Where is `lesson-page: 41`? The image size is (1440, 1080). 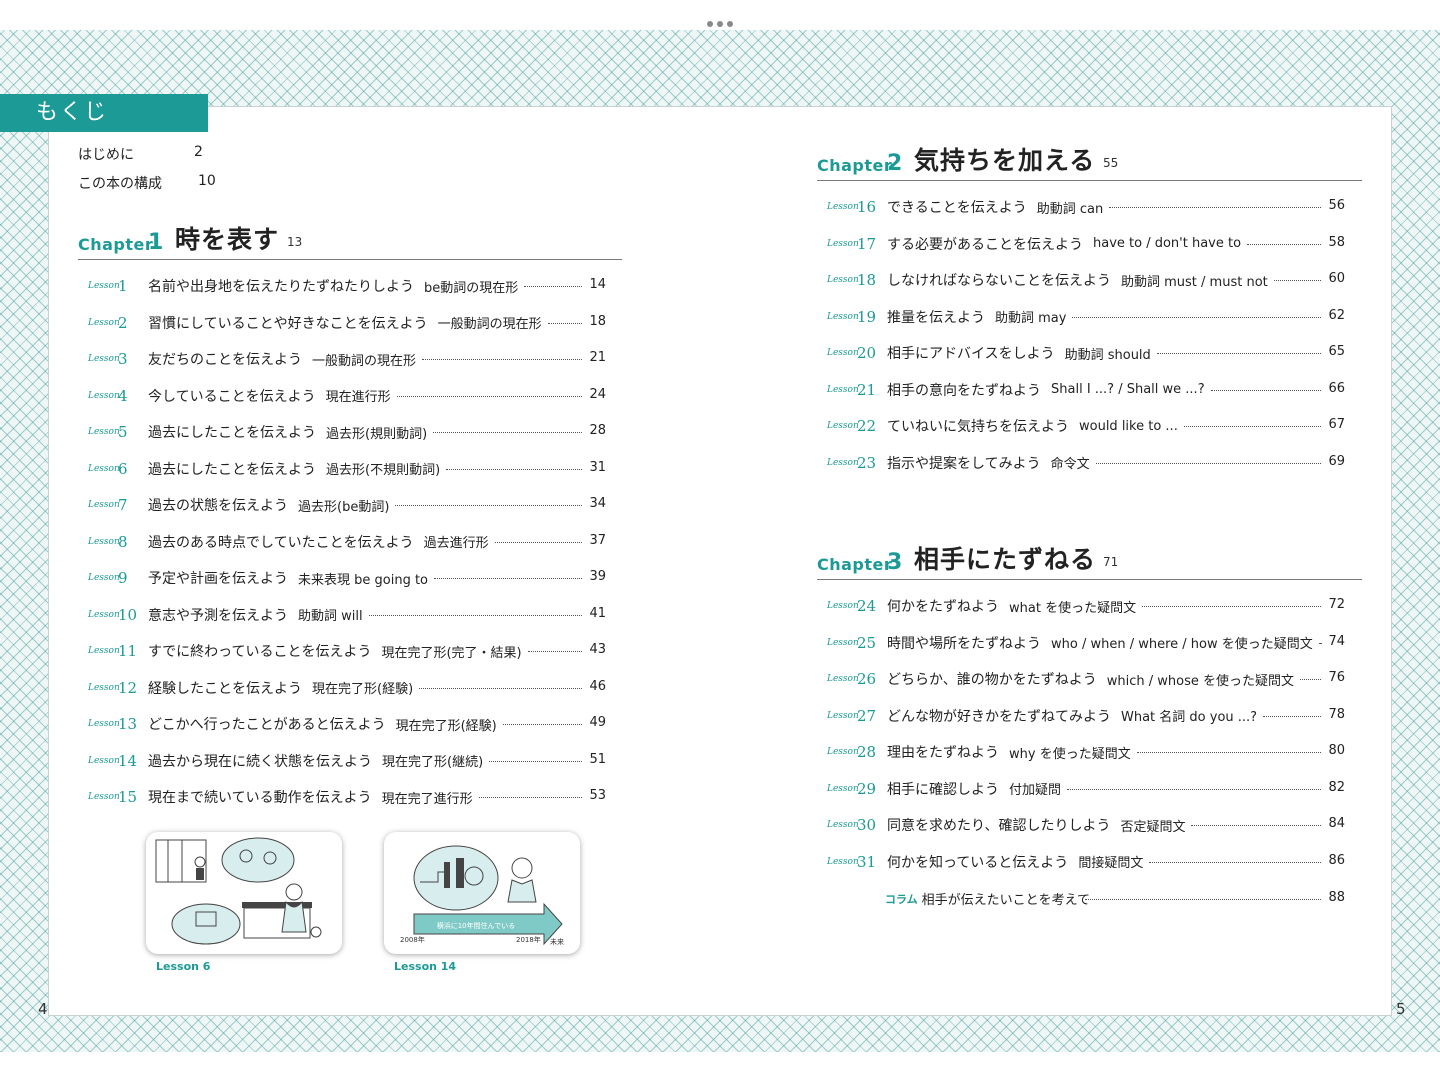 lesson-page: 41 is located at coordinates (597, 613).